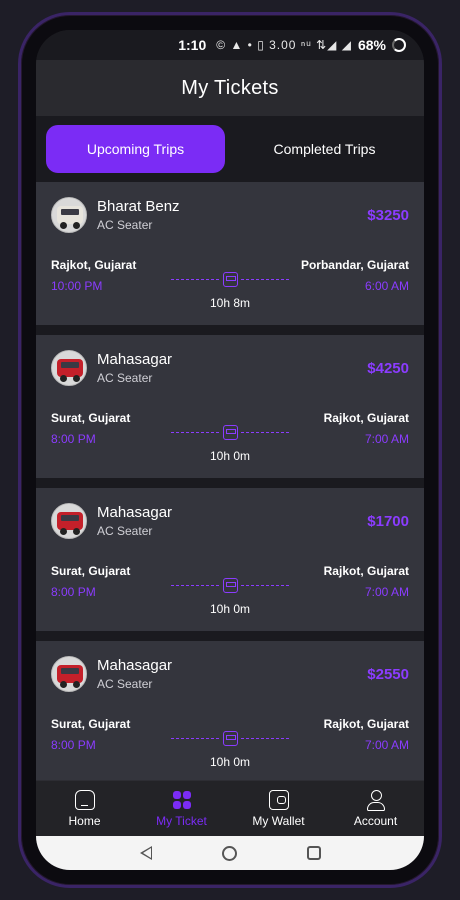 The height and width of the screenshot is (900, 460). I want to click on wallet-icon, so click(278, 799).